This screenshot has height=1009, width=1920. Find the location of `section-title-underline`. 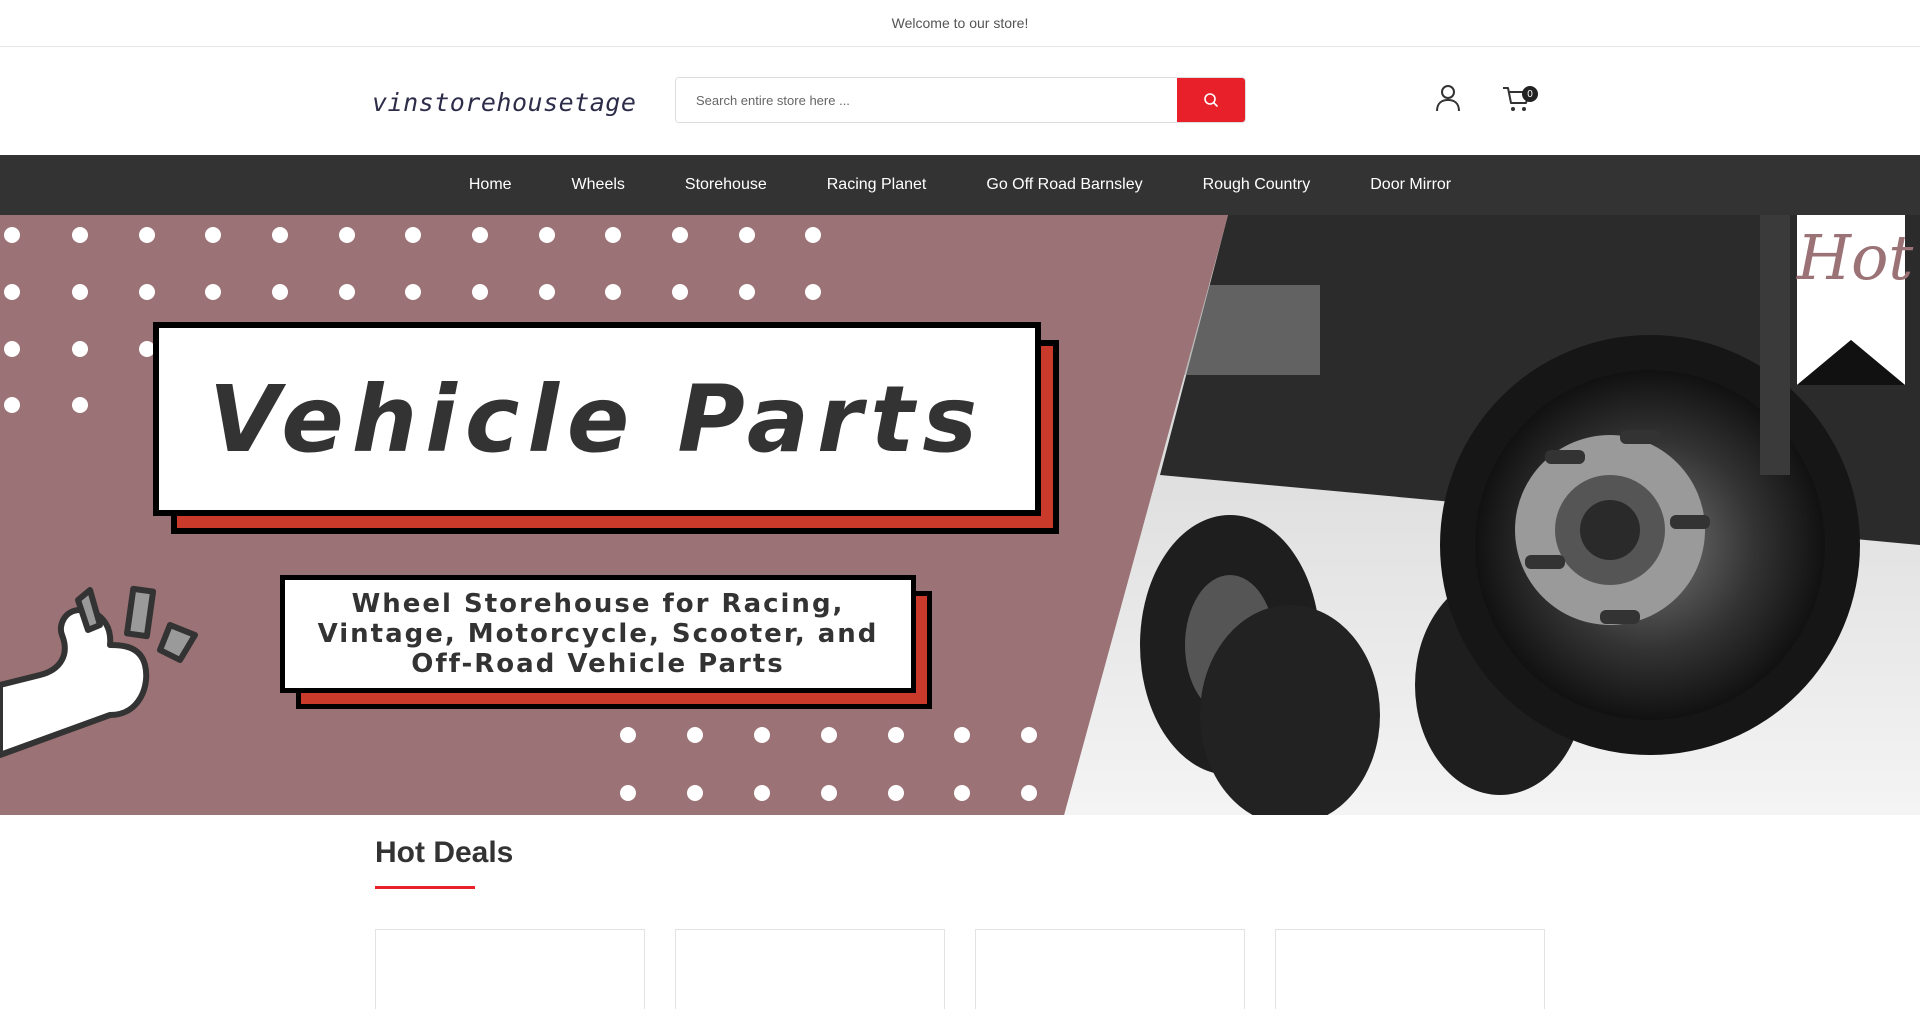

section-title-underline is located at coordinates (425, 887).